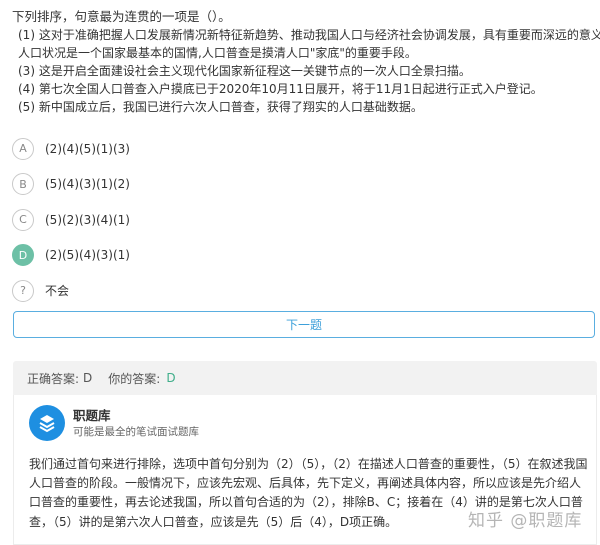 This screenshot has height=545, width=600. What do you see at coordinates (525, 521) in the screenshot?
I see `watermark: 知乎 @职题库` at bounding box center [525, 521].